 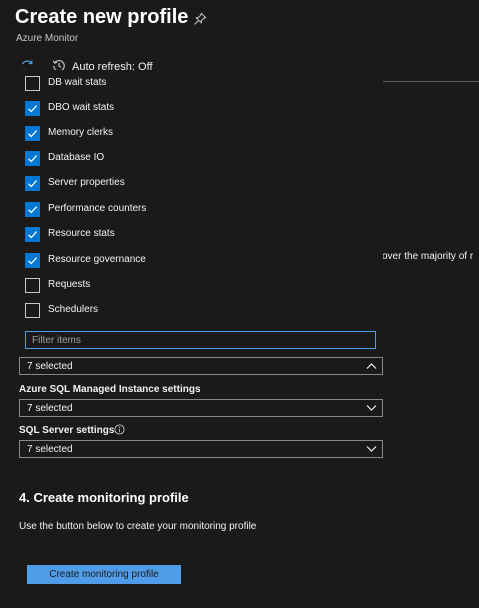 What do you see at coordinates (102, 17) in the screenshot?
I see `page-title: Create new profile` at bounding box center [102, 17].